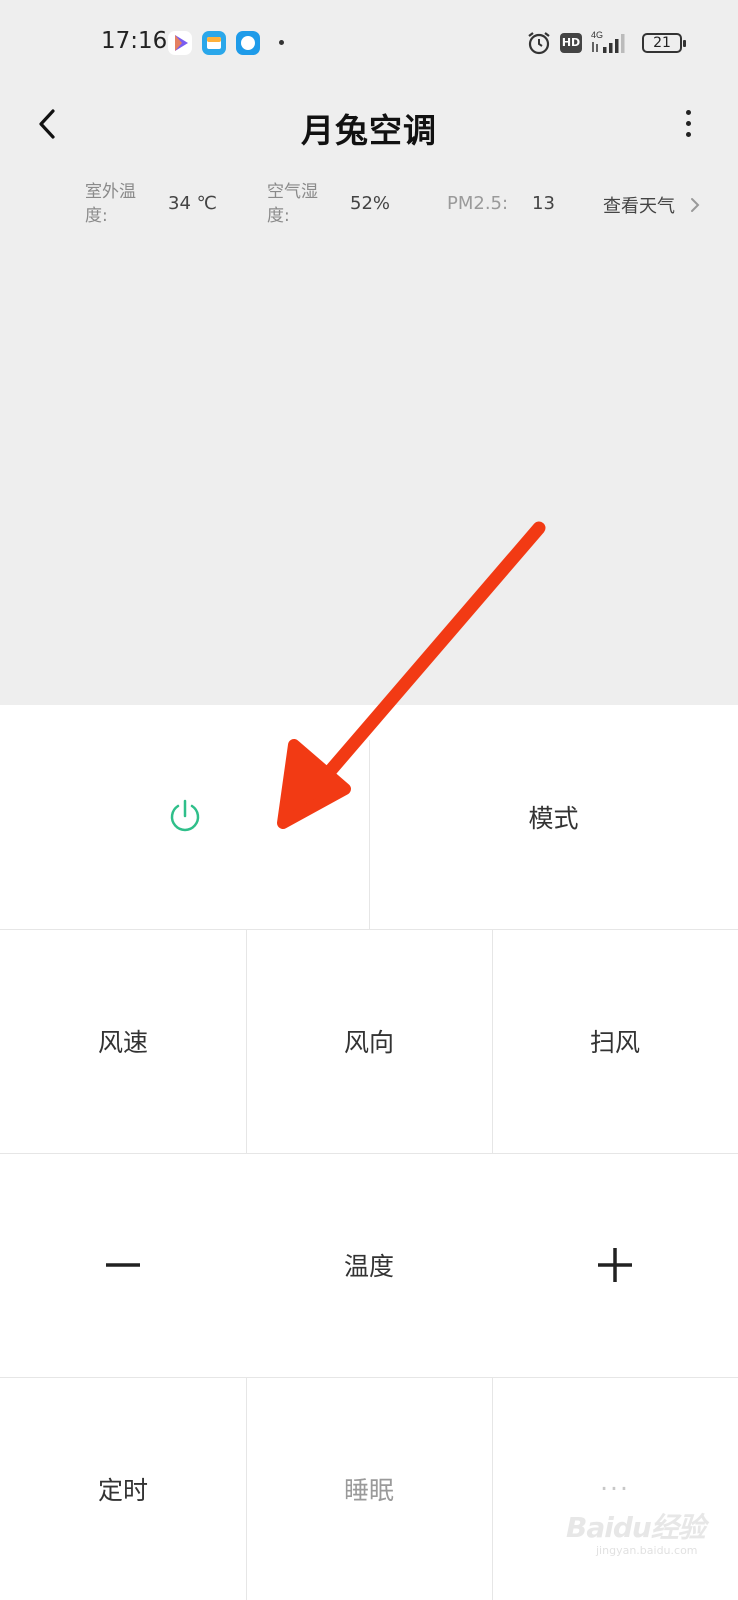 This screenshot has width=738, height=1600. Describe the element at coordinates (689, 124) in the screenshot. I see `more-options-button` at that location.